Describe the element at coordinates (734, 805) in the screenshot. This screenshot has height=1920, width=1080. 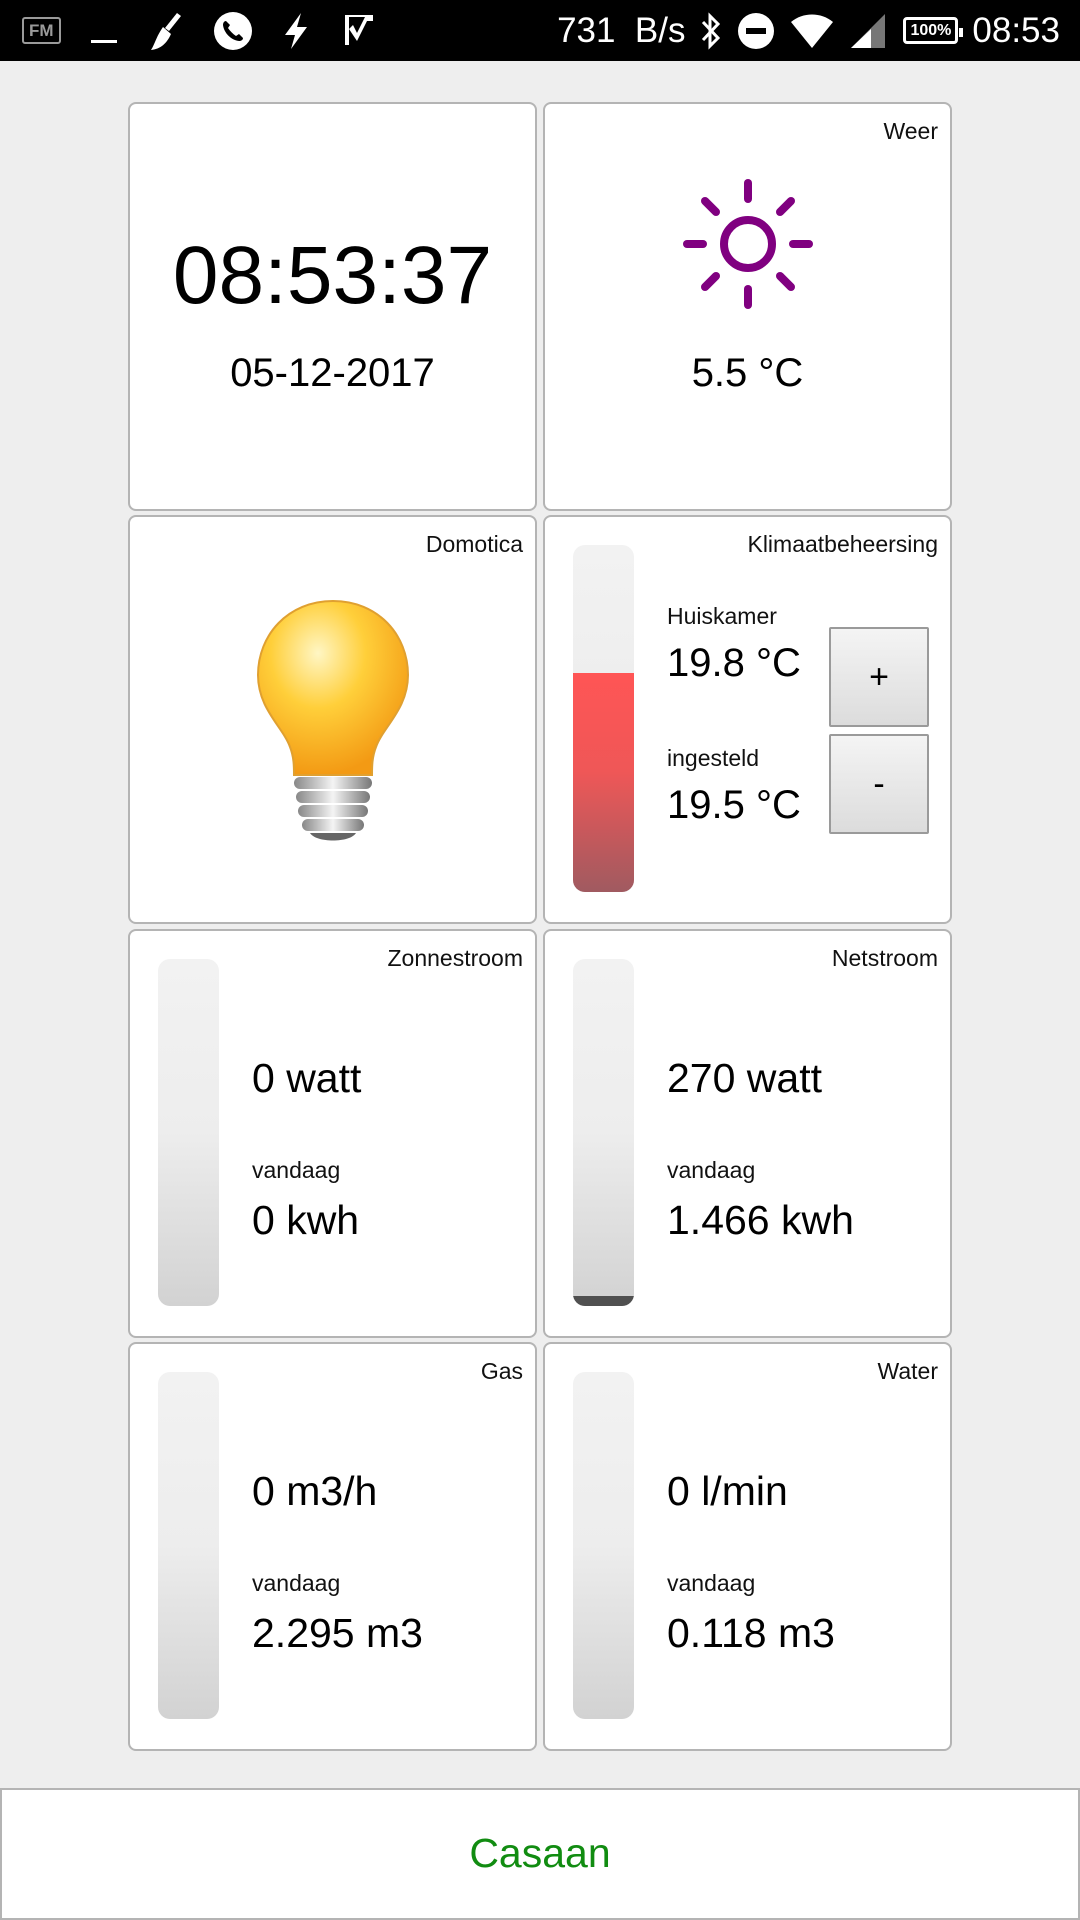
I see `setpoint-temperature: 19.5 °C` at that location.